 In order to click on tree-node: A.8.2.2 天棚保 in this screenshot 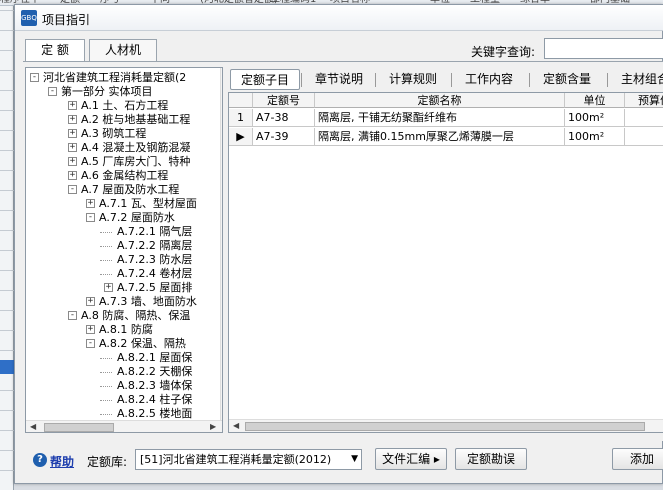, I will do `click(123, 372)`.